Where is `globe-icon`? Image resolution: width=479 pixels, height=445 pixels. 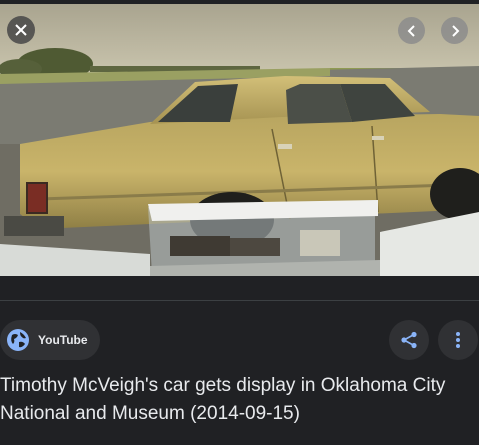 globe-icon is located at coordinates (18, 340).